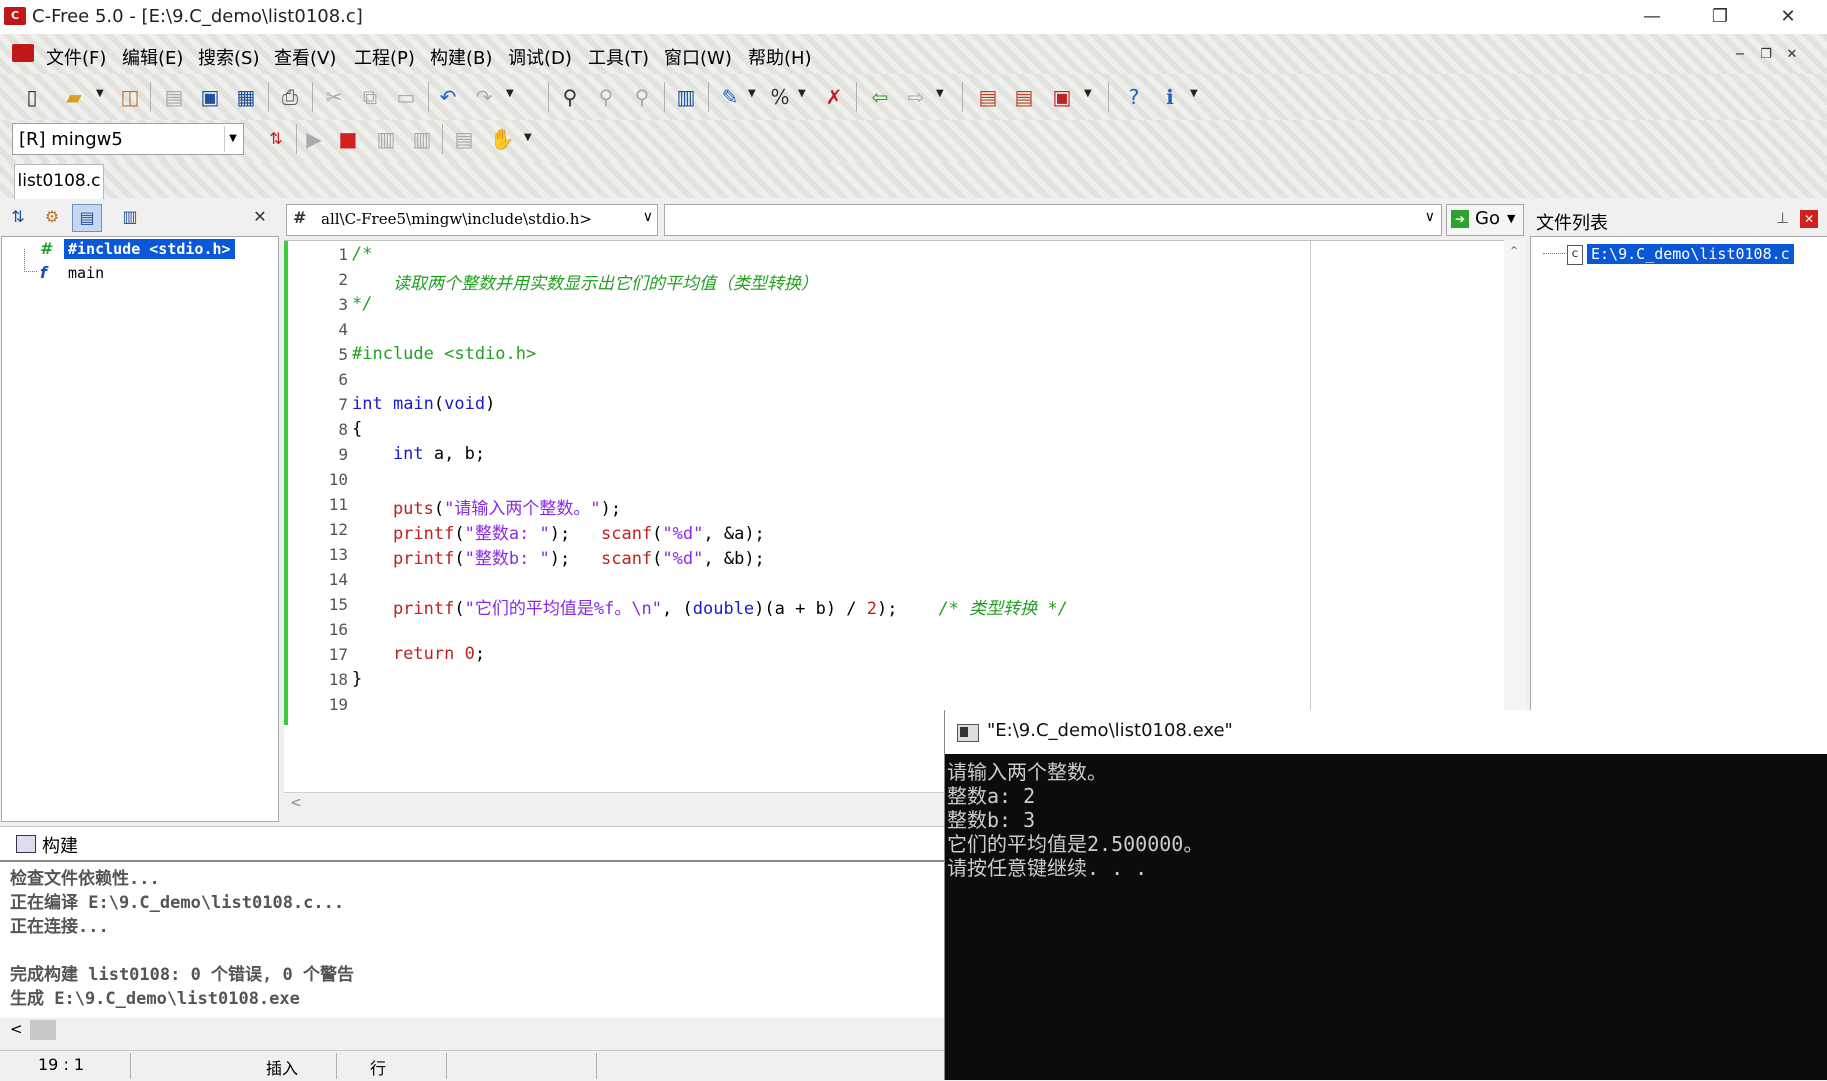 The height and width of the screenshot is (1081, 1827). I want to click on bookmark-dropdown-icon: ▼, so click(1088, 93).